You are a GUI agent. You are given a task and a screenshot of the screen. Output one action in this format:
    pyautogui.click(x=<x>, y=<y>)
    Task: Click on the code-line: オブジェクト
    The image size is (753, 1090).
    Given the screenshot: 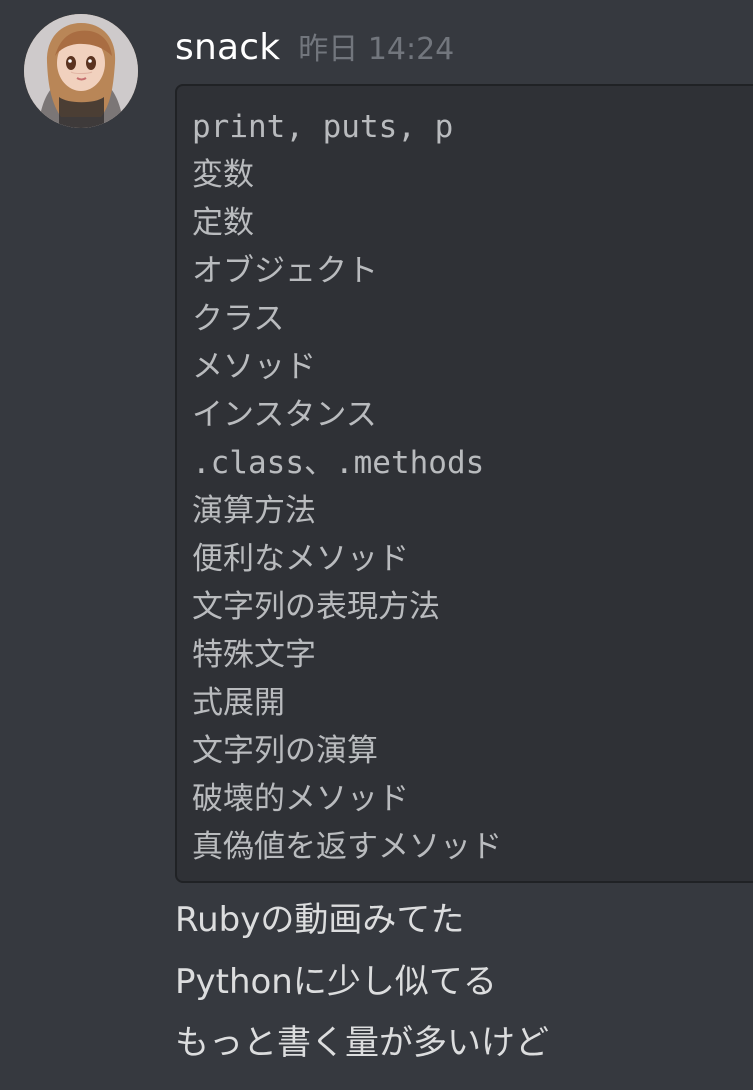 What is the action you would take?
    pyautogui.click(x=285, y=271)
    